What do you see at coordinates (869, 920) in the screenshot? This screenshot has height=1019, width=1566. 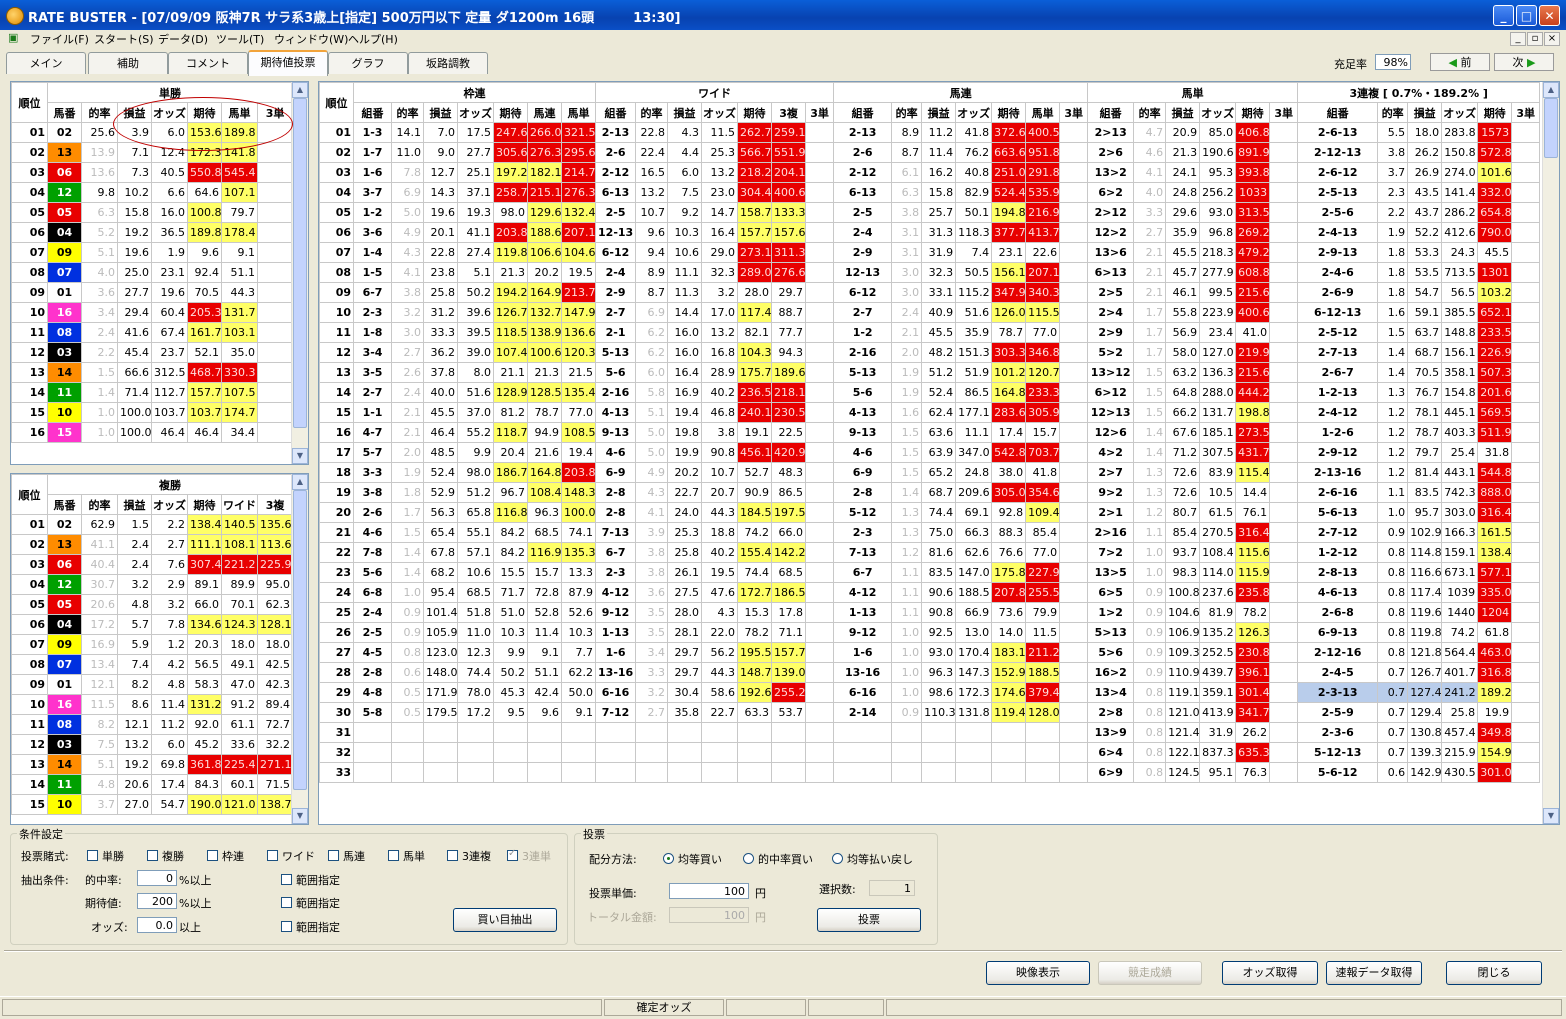 I see `vote-button: 投票` at bounding box center [869, 920].